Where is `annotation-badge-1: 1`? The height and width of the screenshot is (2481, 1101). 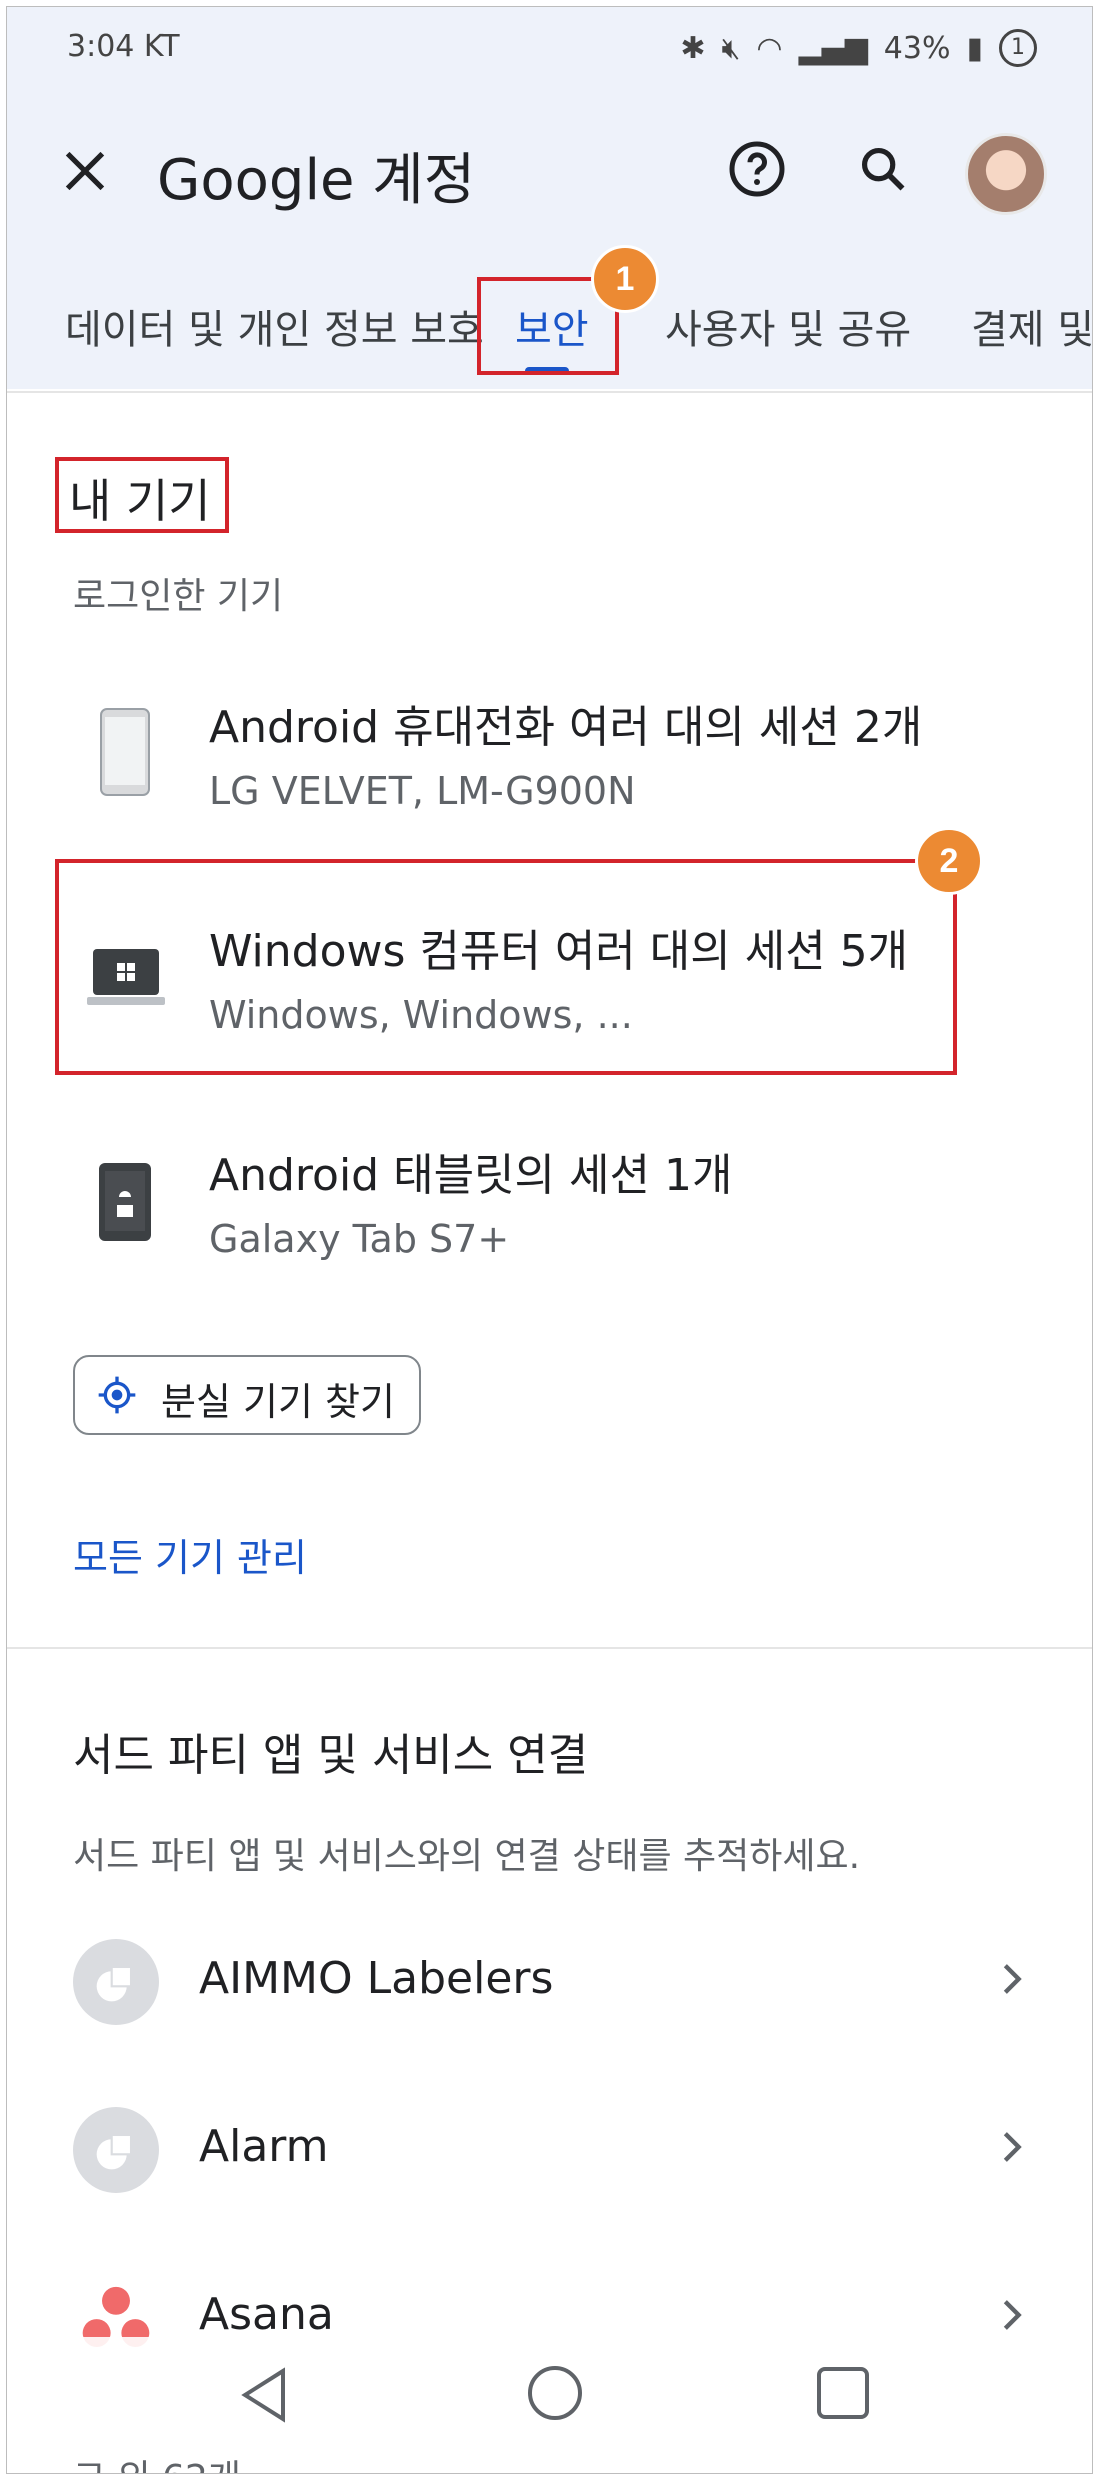 annotation-badge-1: 1 is located at coordinates (625, 279).